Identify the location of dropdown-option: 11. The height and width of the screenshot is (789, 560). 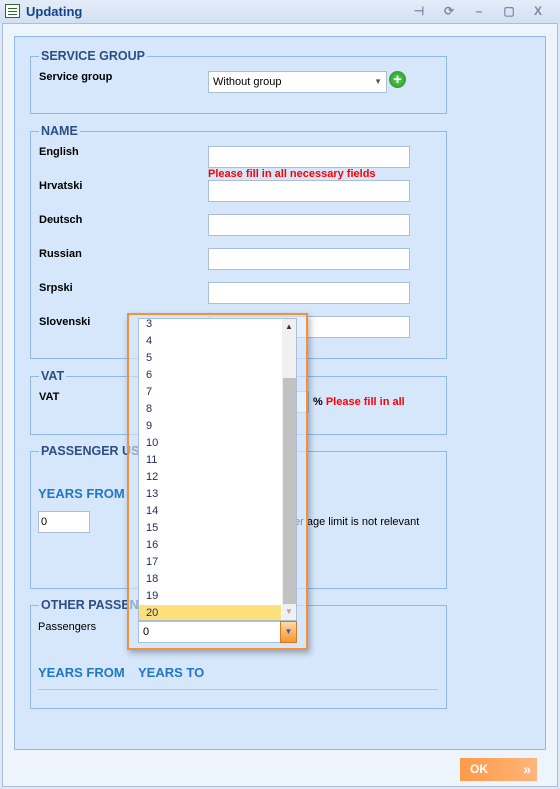
(210, 460).